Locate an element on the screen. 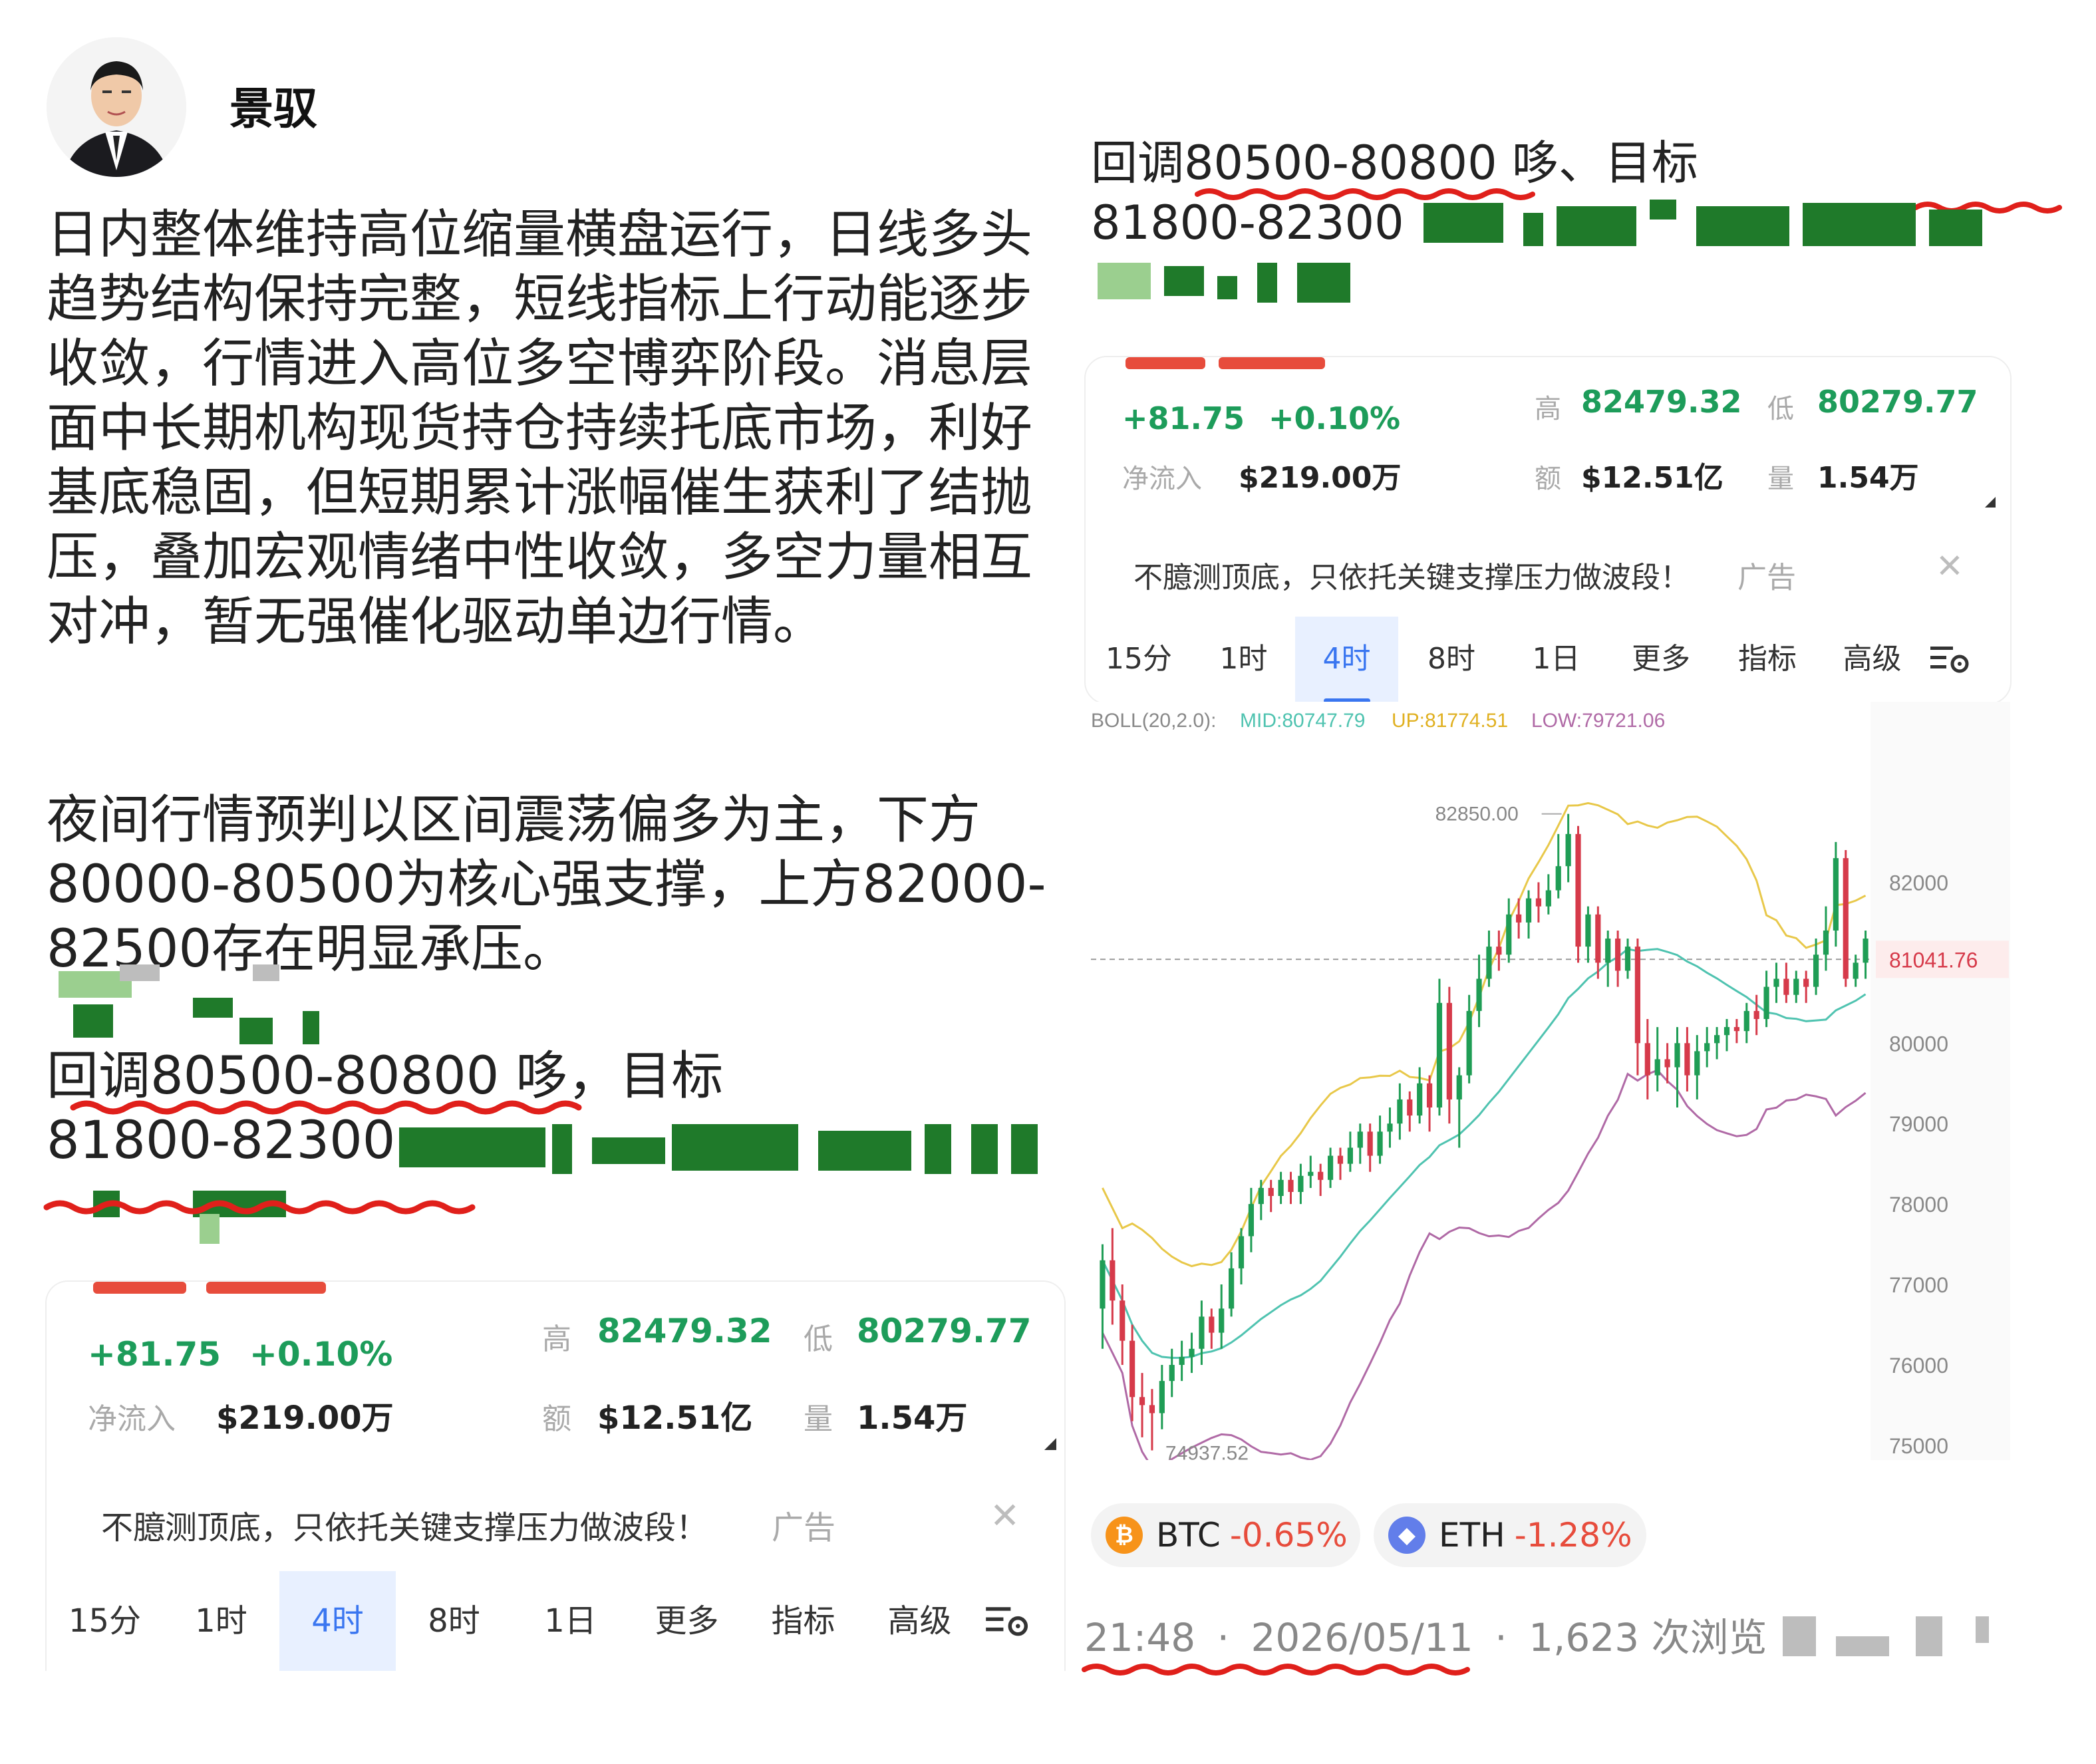 The height and width of the screenshot is (1764, 2096). y-tick-label: 82000 is located at coordinates (1918, 883).